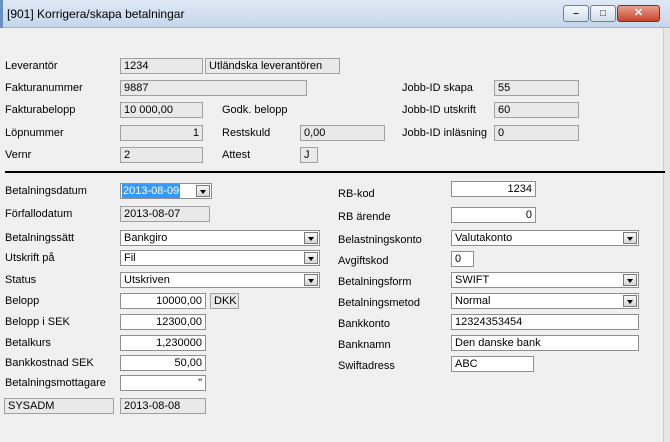 This screenshot has width=670, height=442. Describe the element at coordinates (473, 301) in the screenshot. I see `betalningsmetod-value: Normal` at that location.